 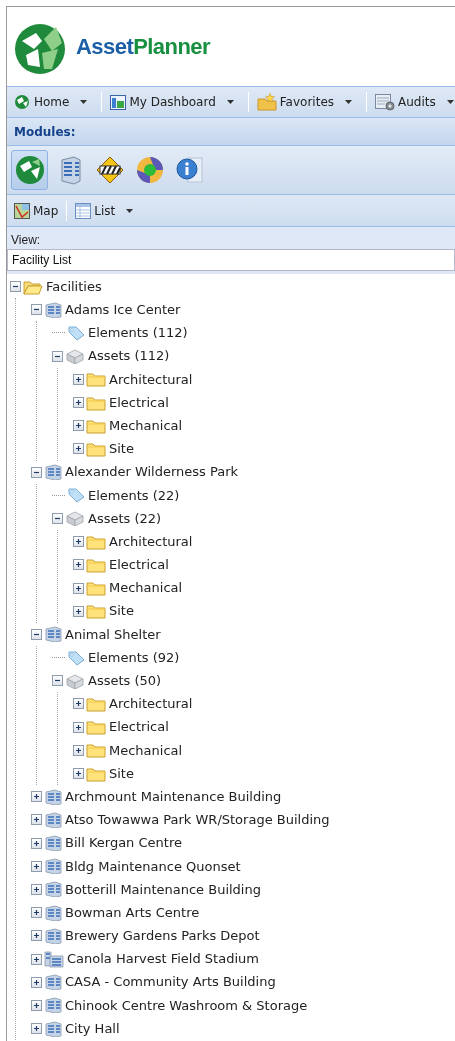 I want to click on tree-node-label: Elements (22), so click(x=133, y=495).